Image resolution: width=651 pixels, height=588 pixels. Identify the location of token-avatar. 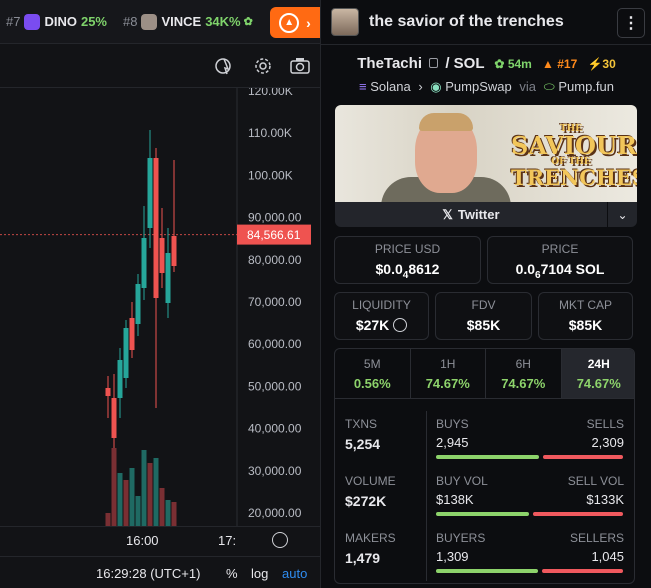
(345, 22).